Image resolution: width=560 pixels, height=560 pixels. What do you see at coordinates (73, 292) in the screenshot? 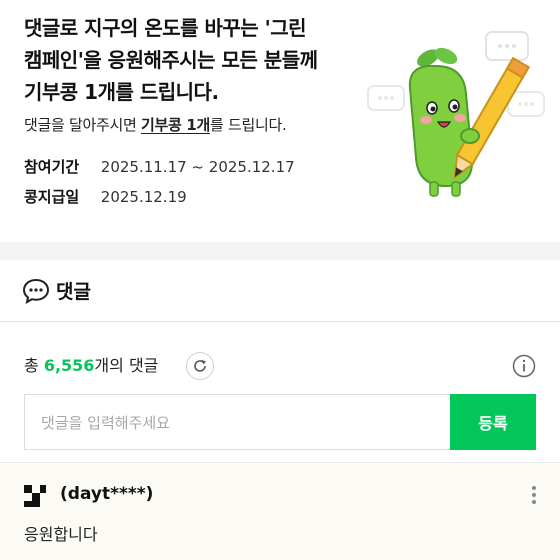
I see `comment-section-title: 댓글` at bounding box center [73, 292].